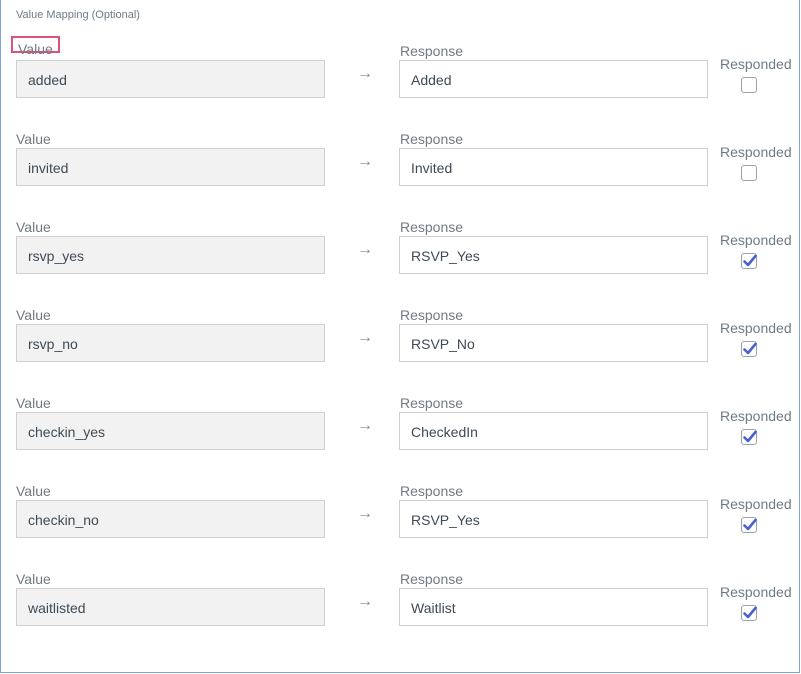  I want to click on section-title: Value Mapping (Optional), so click(78, 15).